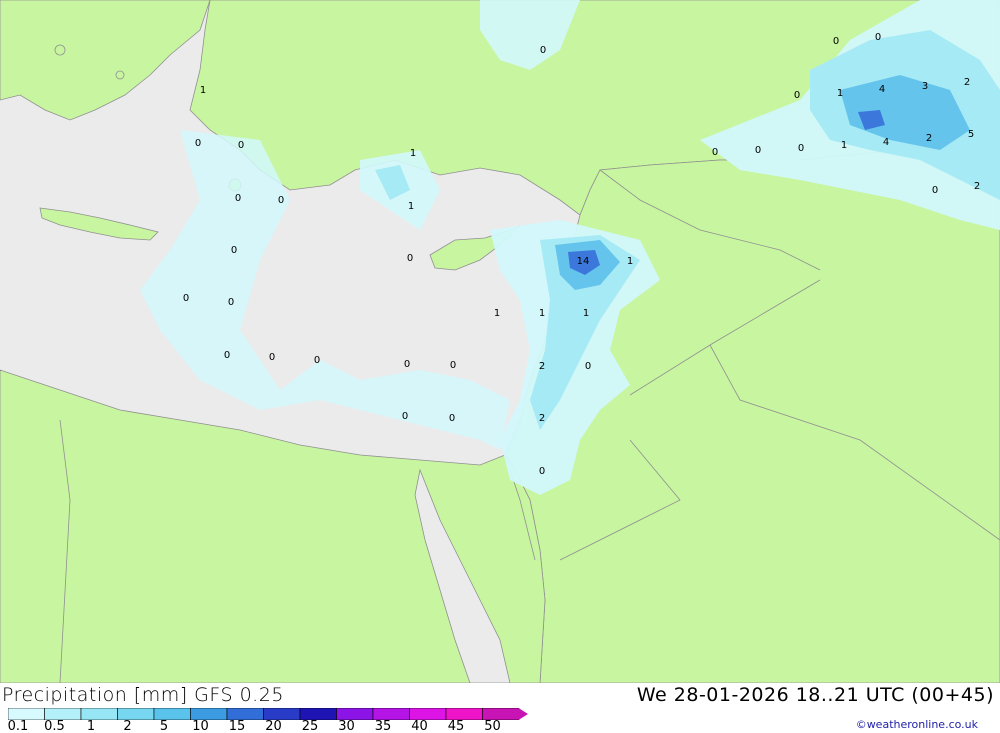  What do you see at coordinates (971, 134) in the screenshot?
I see `precip-value-label: 5` at bounding box center [971, 134].